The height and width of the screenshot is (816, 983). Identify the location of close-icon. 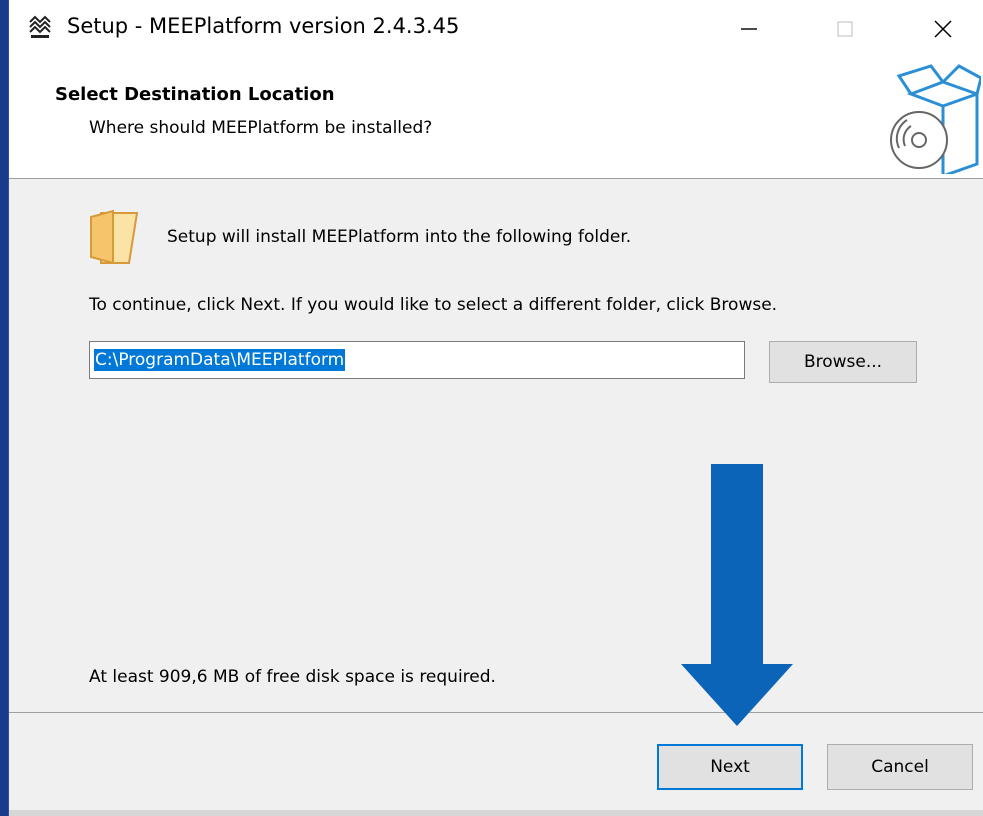
(943, 29).